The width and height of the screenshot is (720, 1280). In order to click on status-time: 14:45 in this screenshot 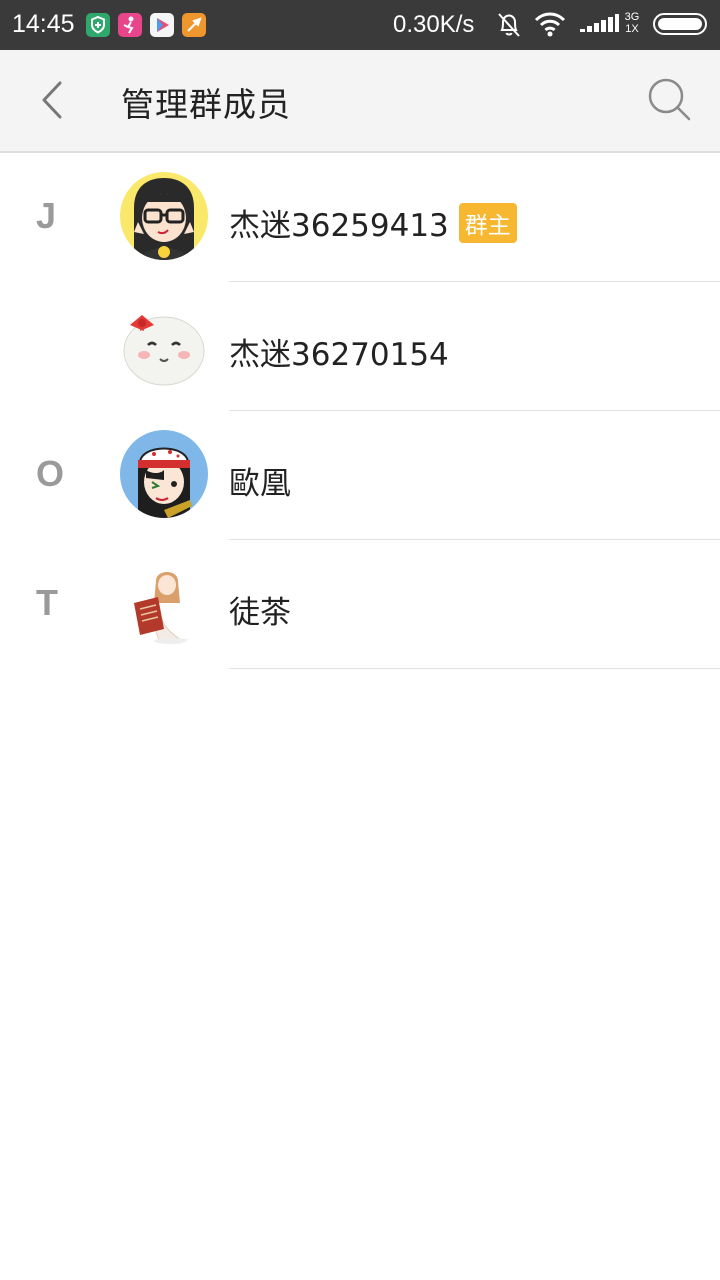, I will do `click(43, 24)`.